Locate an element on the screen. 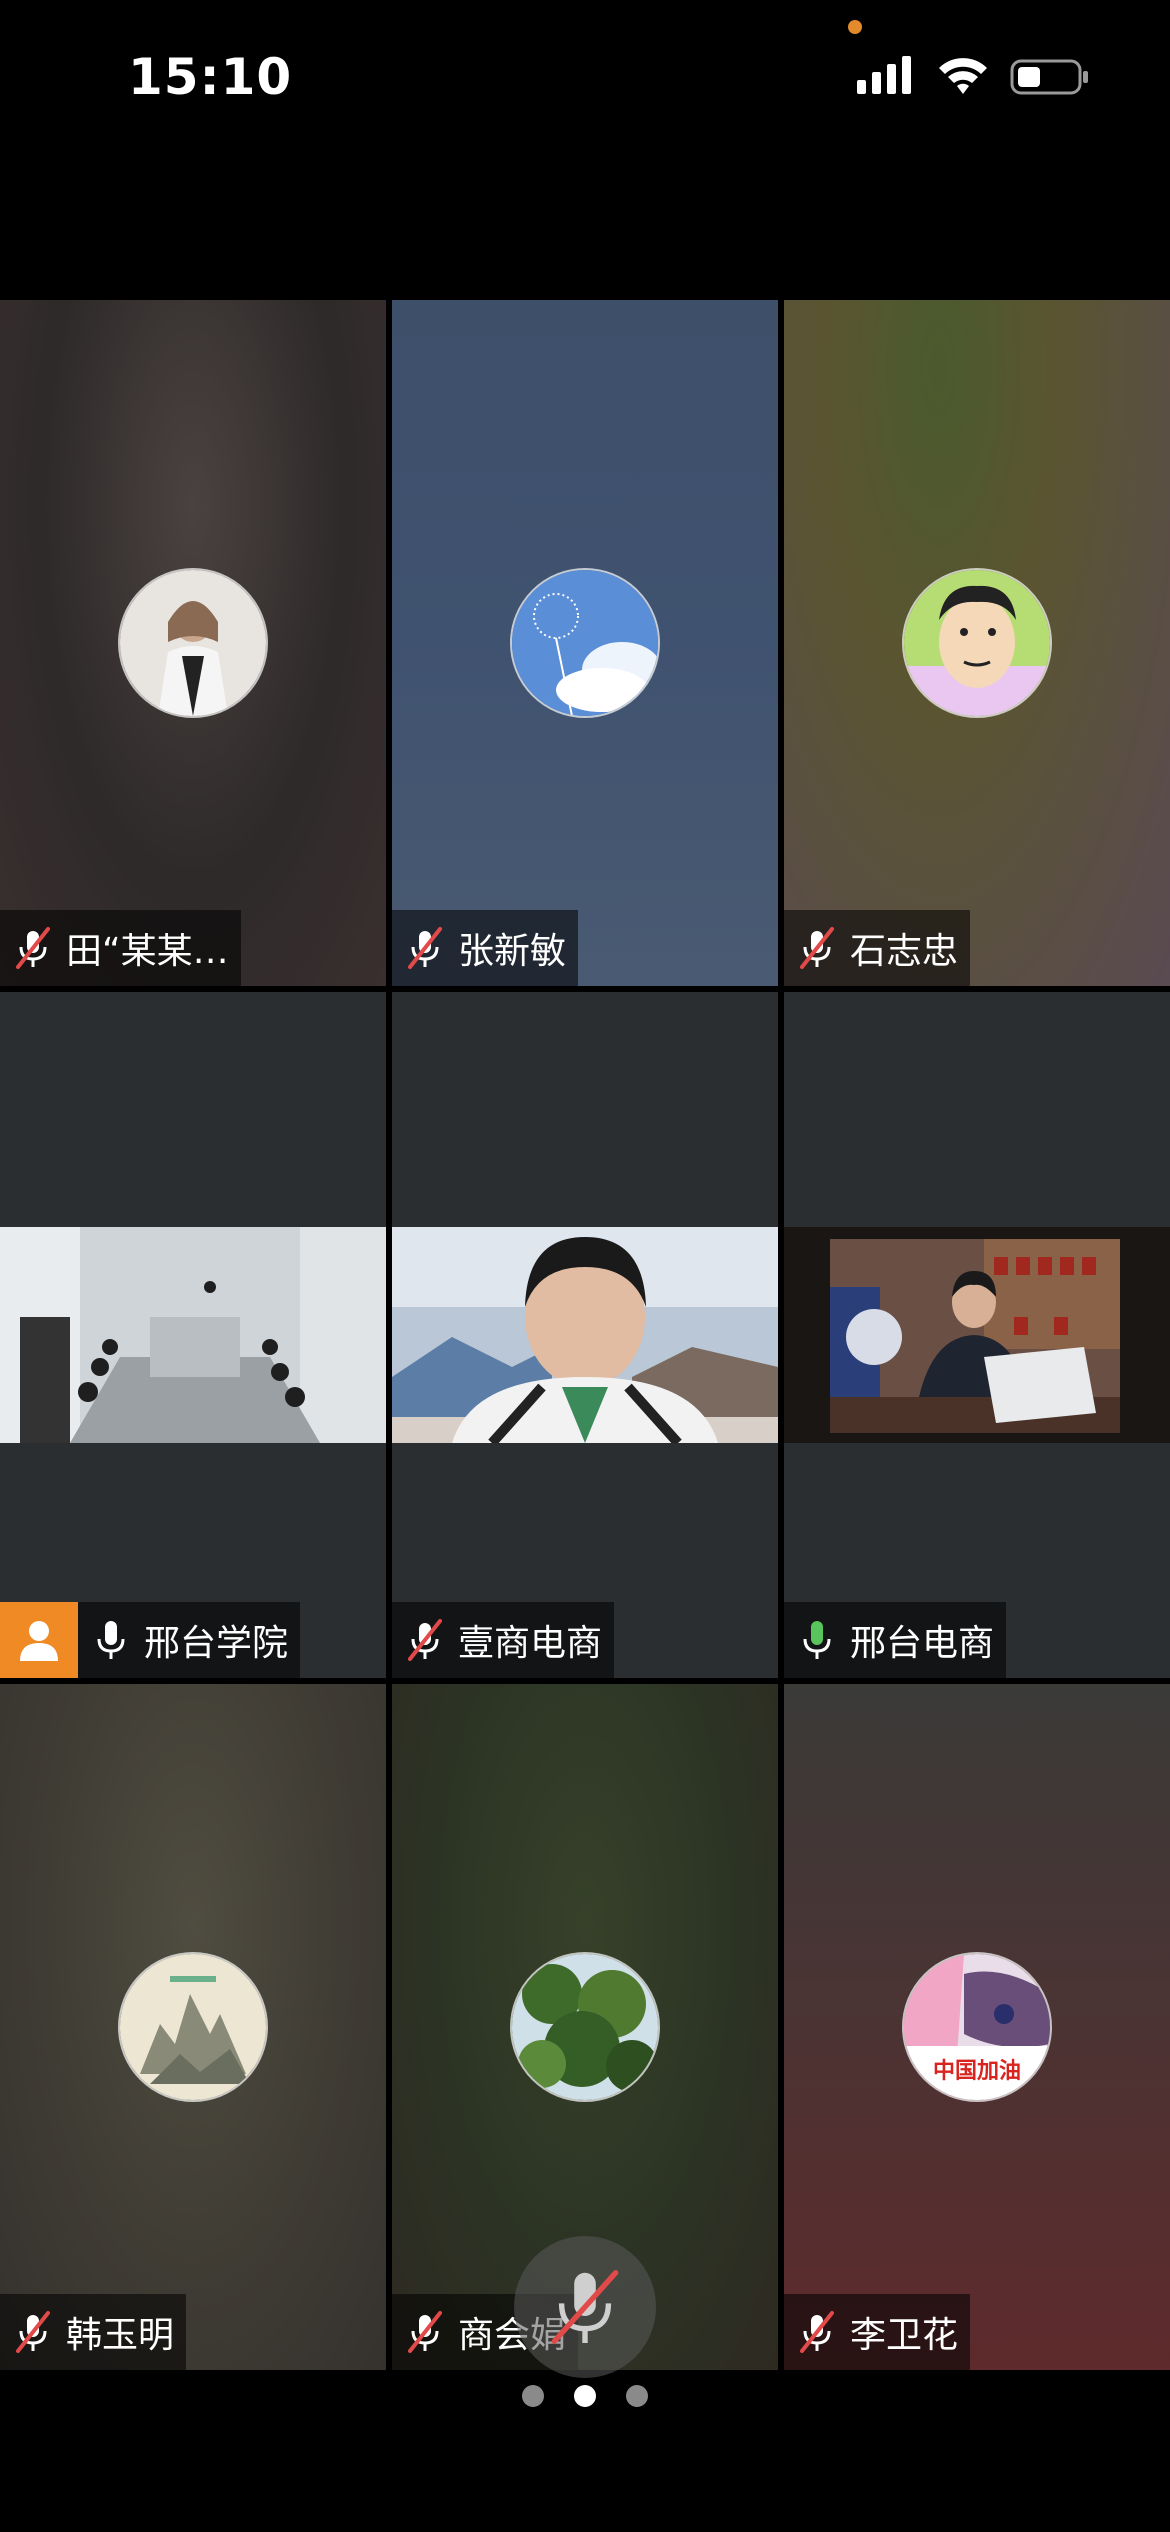 This screenshot has height=2532, width=1170. participant-tile: 石志忠 is located at coordinates (977, 643).